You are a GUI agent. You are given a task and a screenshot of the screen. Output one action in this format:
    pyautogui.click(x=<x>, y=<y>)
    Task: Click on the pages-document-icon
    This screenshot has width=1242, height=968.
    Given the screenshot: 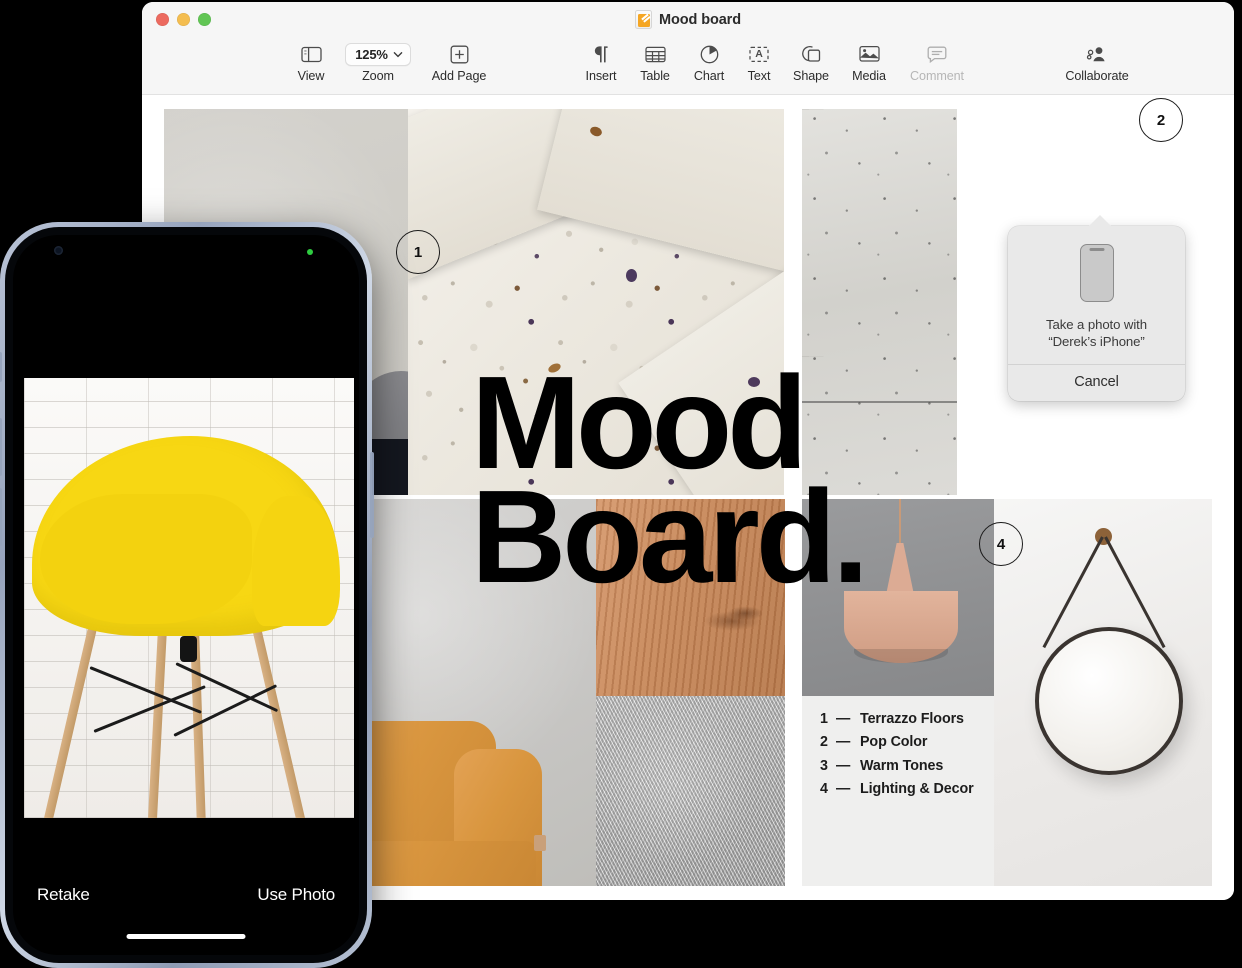 What is the action you would take?
    pyautogui.click(x=644, y=19)
    